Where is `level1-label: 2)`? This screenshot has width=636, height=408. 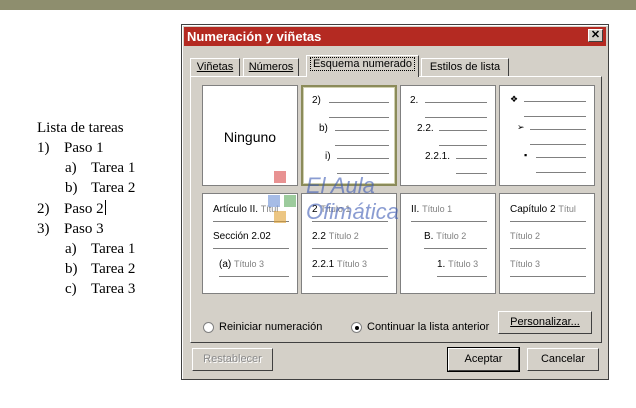 level1-label: 2) is located at coordinates (316, 100).